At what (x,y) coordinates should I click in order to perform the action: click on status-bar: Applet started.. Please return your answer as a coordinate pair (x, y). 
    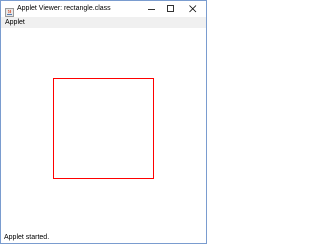
    Looking at the image, I should click on (103, 238).